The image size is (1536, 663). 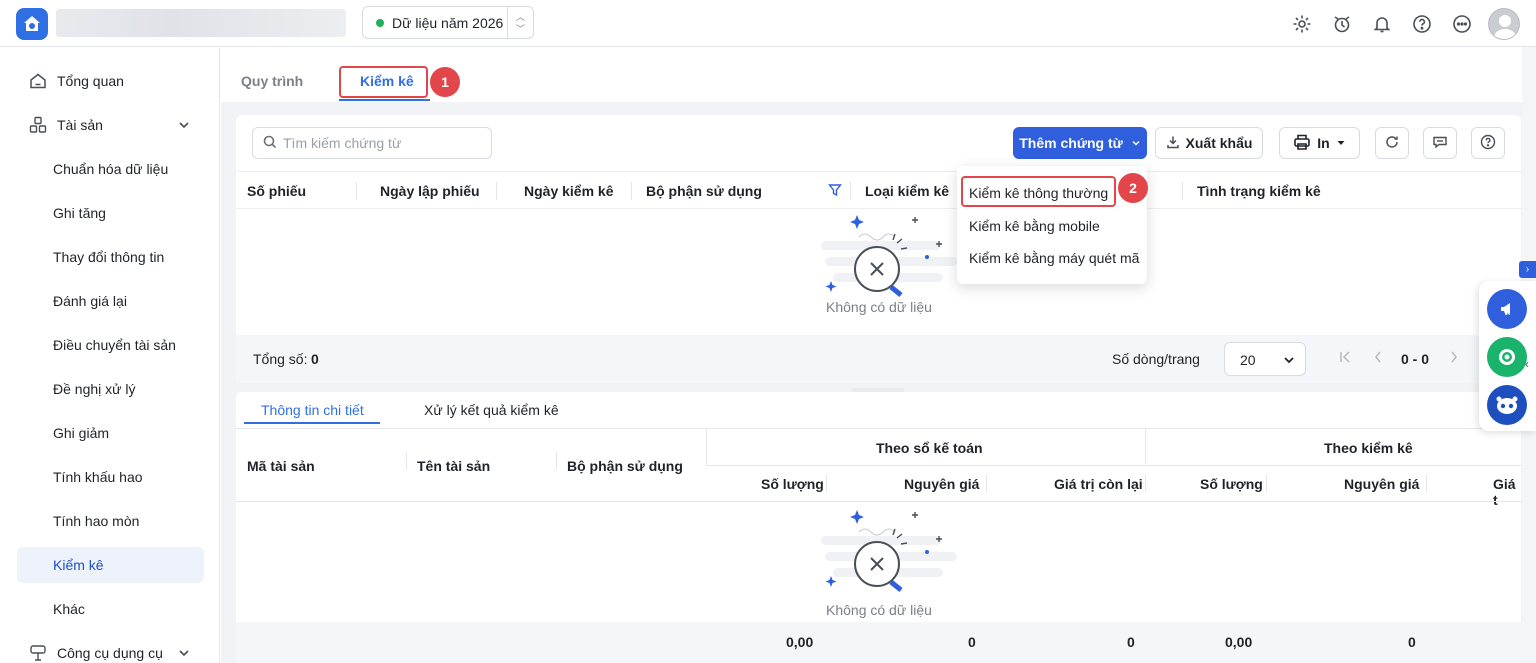 What do you see at coordinates (1507, 309) in the screenshot?
I see `announcement-icon` at bounding box center [1507, 309].